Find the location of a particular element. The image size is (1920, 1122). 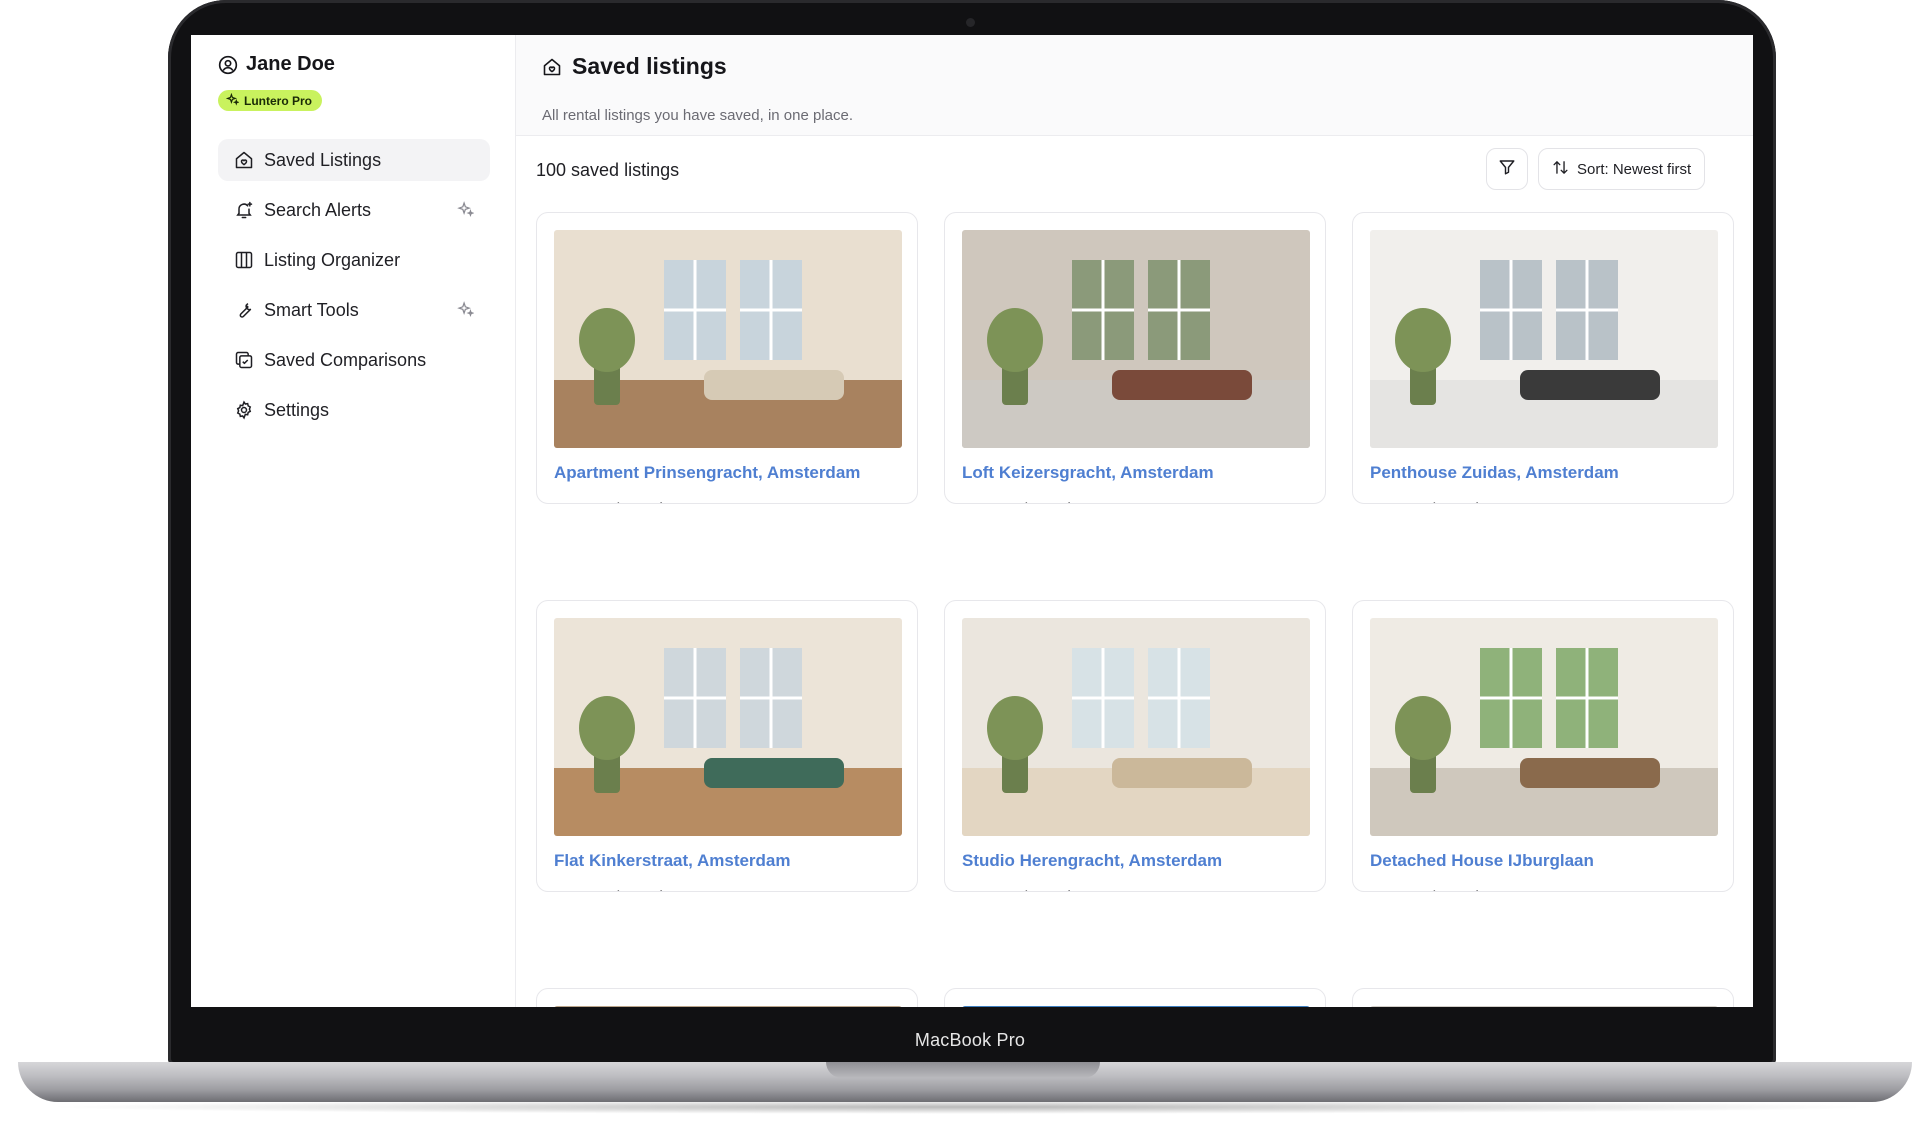

sidebar-item-settings: Settings is located at coordinates (354, 410).